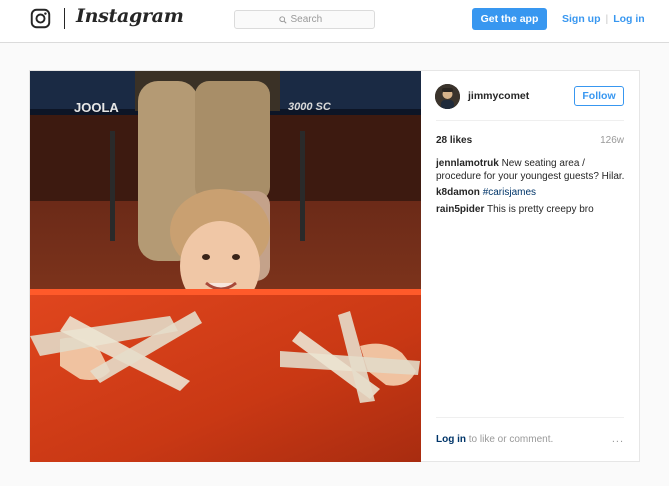  What do you see at coordinates (451, 439) in the screenshot?
I see `login-to-comment-link: Log in` at bounding box center [451, 439].